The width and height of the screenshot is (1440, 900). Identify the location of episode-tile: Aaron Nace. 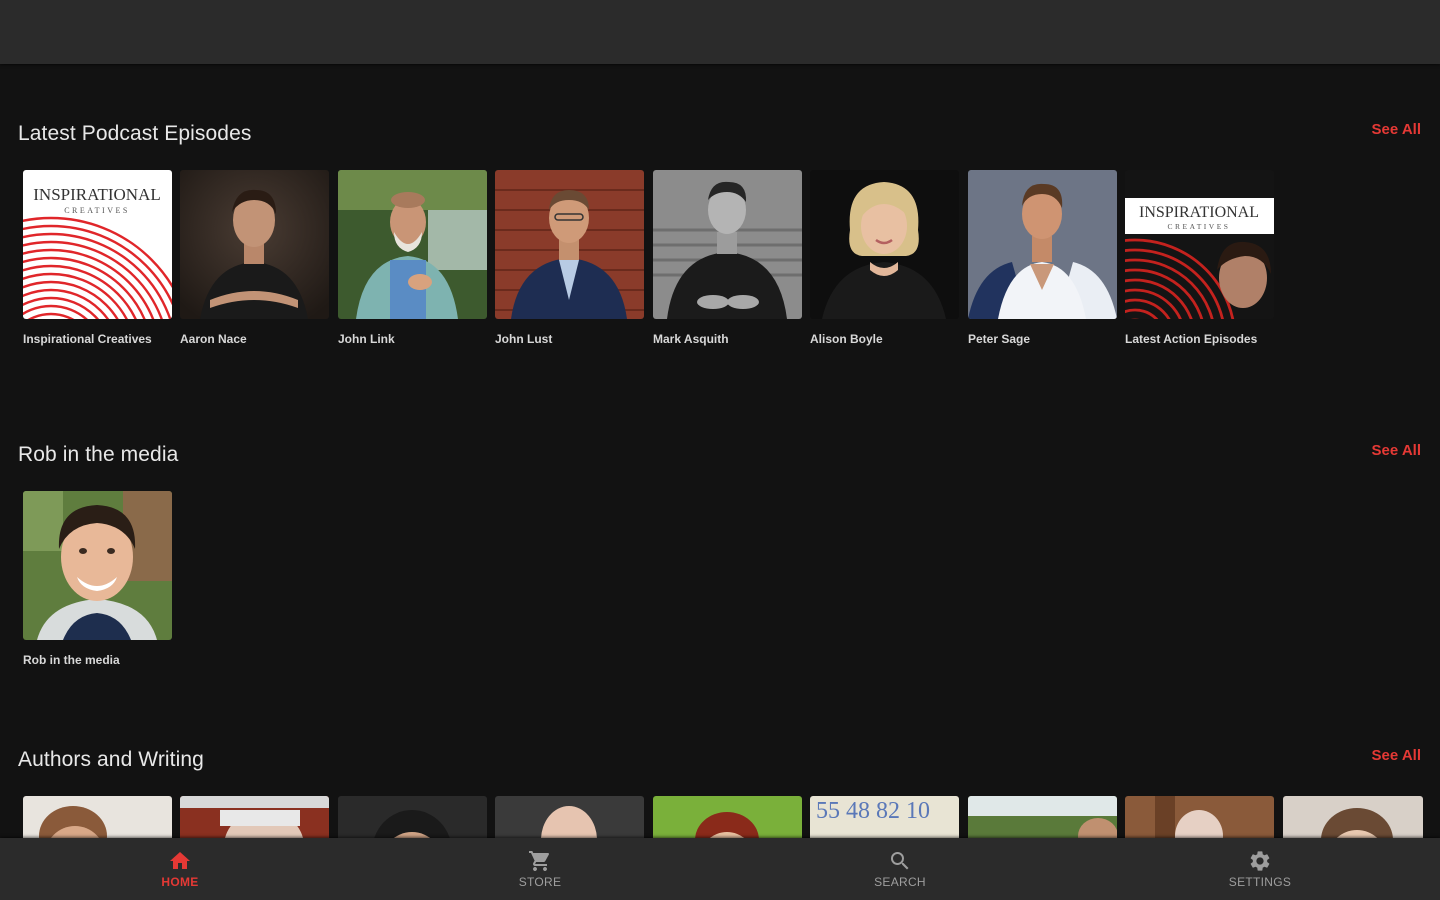
(254, 258).